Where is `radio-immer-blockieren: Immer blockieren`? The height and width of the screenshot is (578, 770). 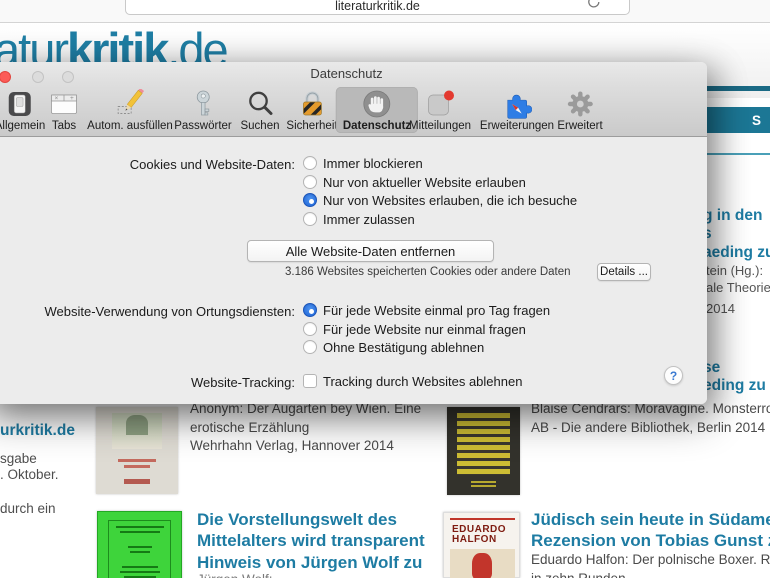
radio-immer-blockieren: Immer blockieren is located at coordinates (363, 163).